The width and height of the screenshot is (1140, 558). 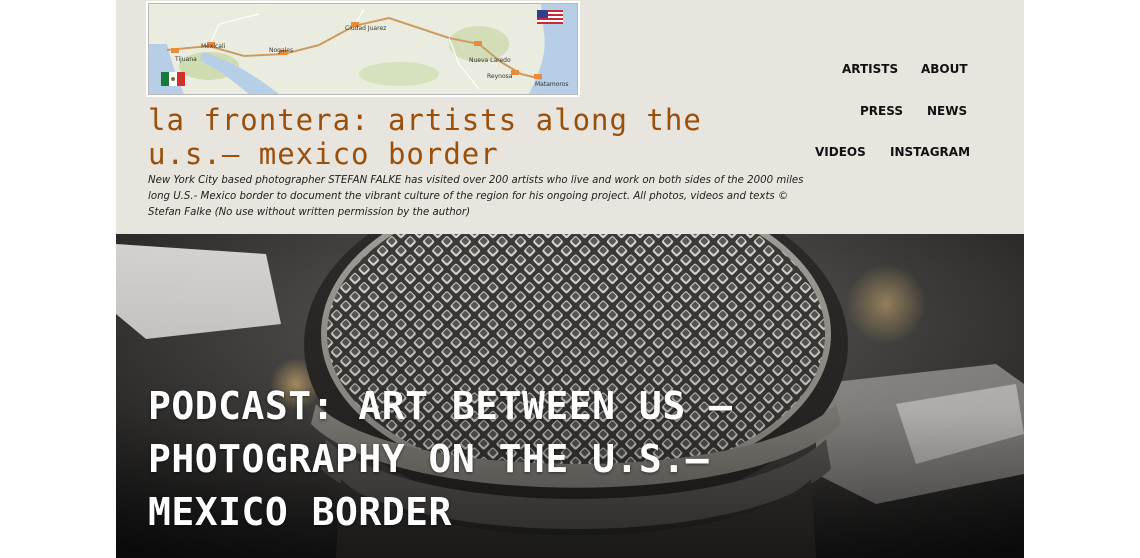 What do you see at coordinates (840, 152) in the screenshot?
I see `nav-videos-link: VIDEOS` at bounding box center [840, 152].